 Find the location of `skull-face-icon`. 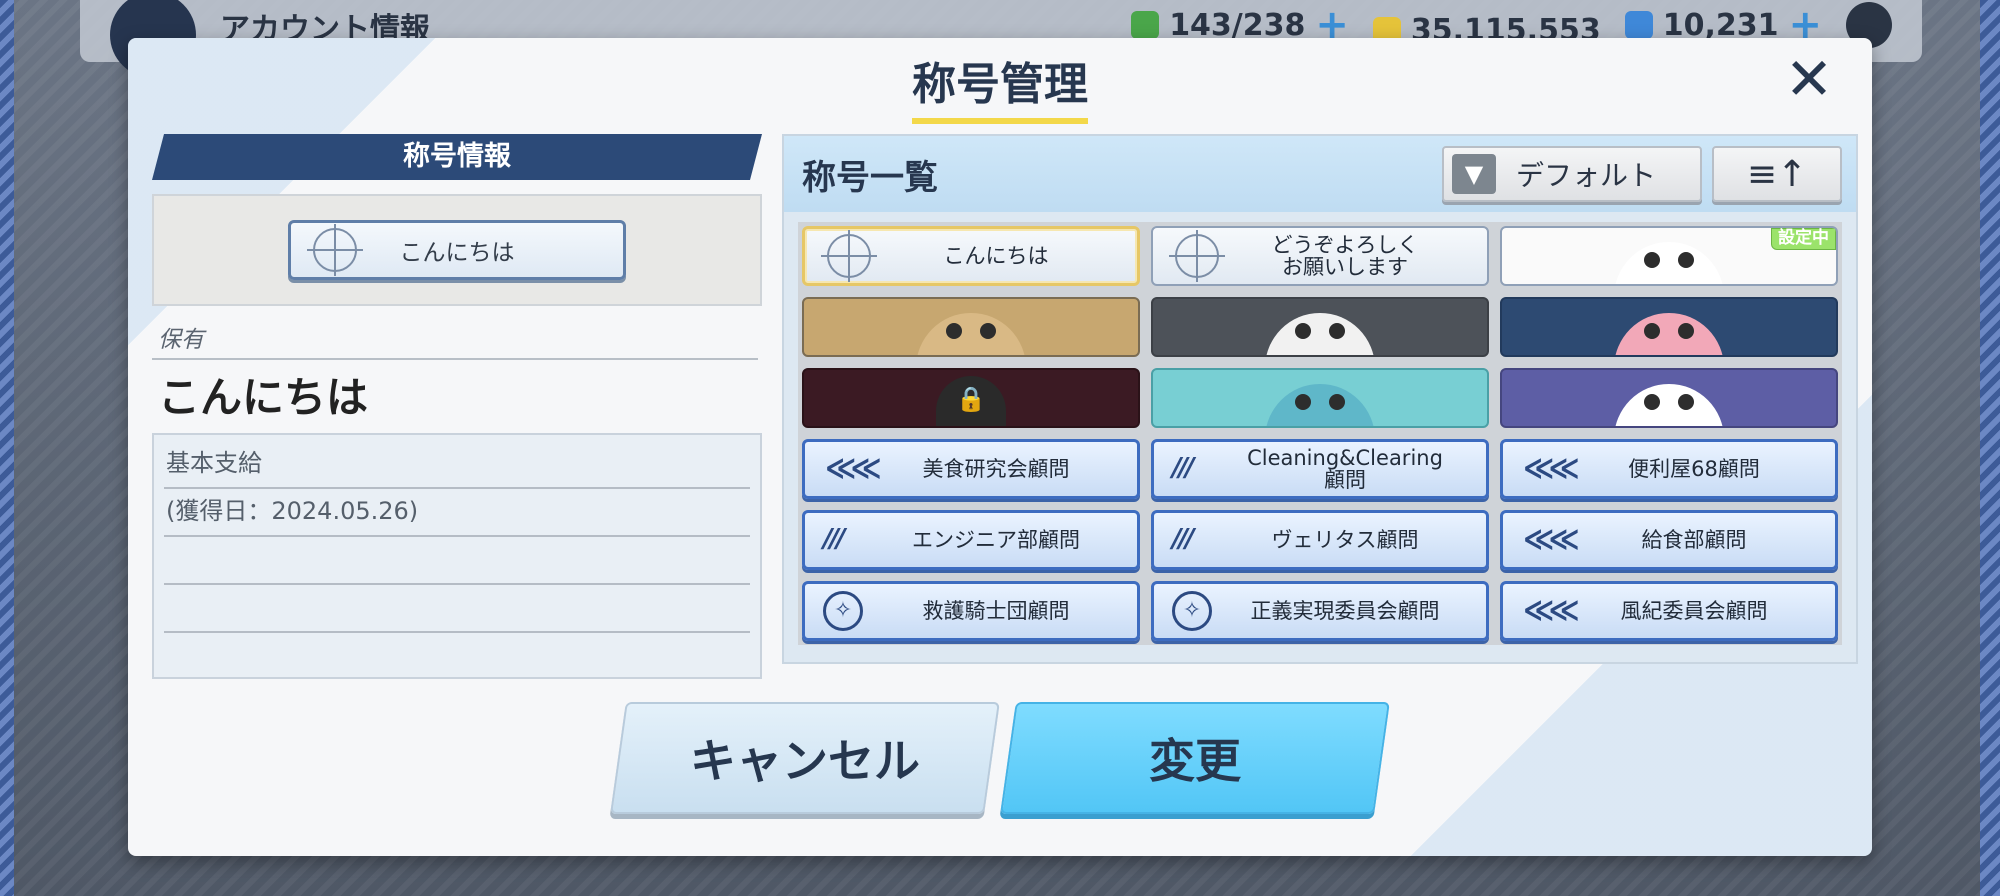

skull-face-icon is located at coordinates (1320, 334).